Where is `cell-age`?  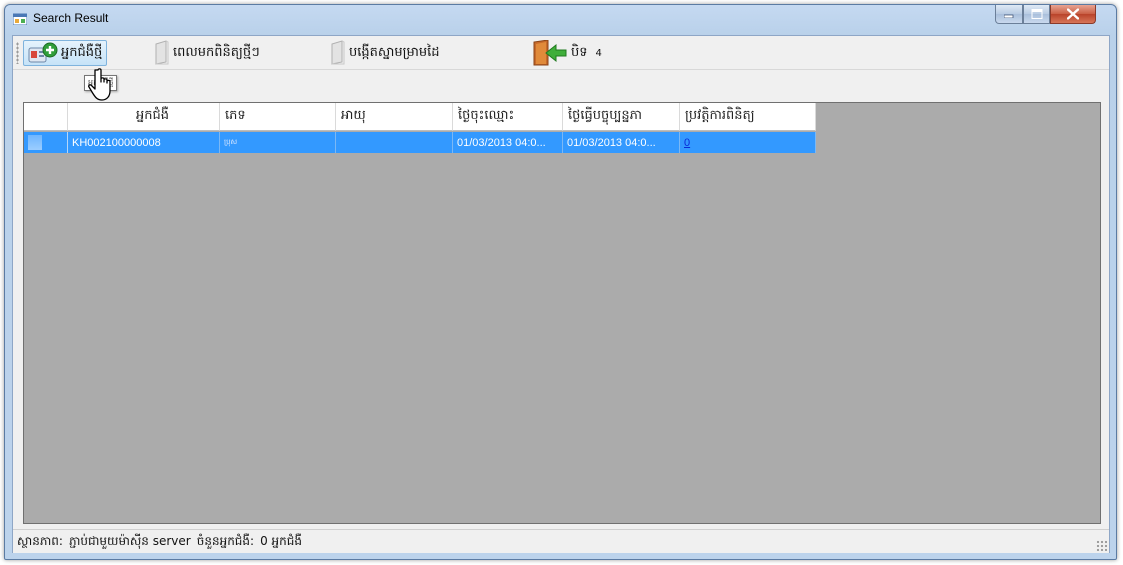
cell-age is located at coordinates (394, 142).